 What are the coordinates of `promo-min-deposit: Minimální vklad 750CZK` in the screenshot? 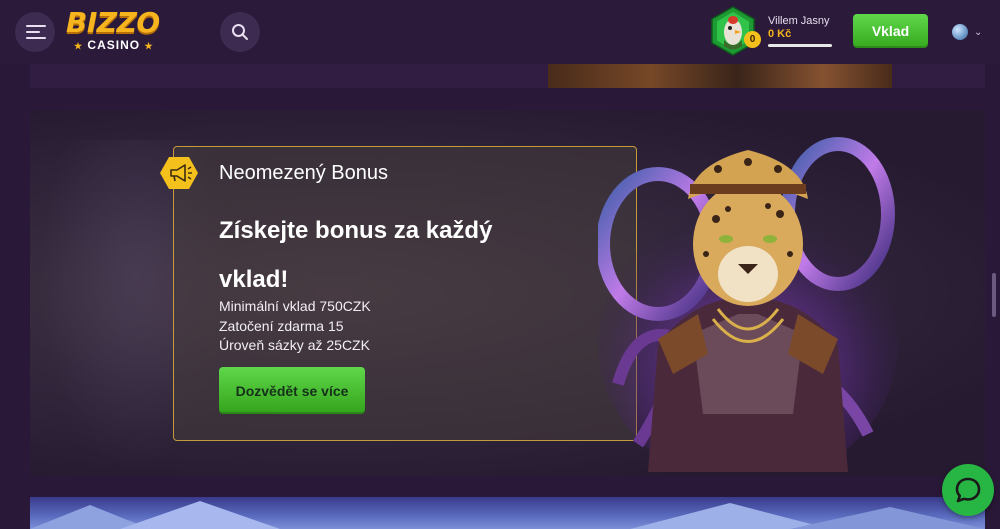 It's located at (295, 306).